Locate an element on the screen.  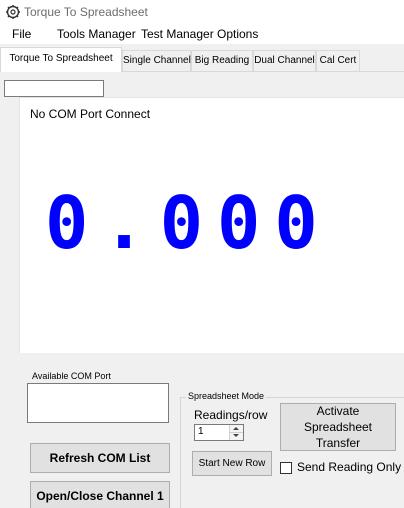
stepper-down-icon is located at coordinates (236, 435).